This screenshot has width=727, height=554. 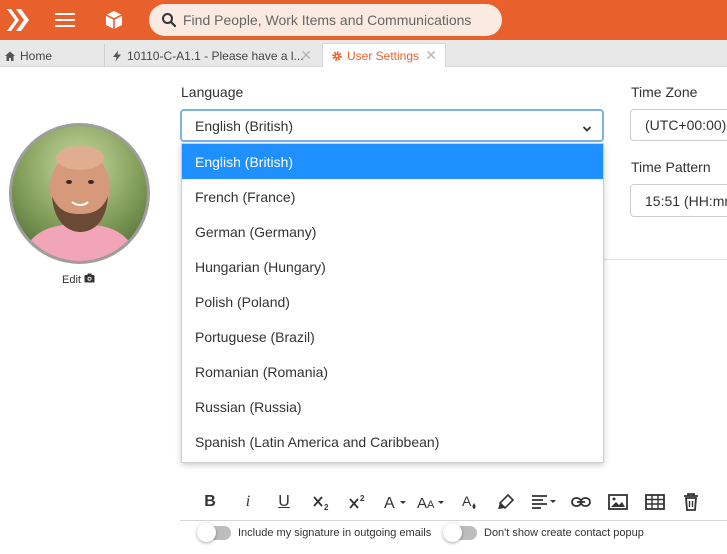 I want to click on signature-editor-toolbar: B i U 2 2 A AA A, so click(x=453, y=502).